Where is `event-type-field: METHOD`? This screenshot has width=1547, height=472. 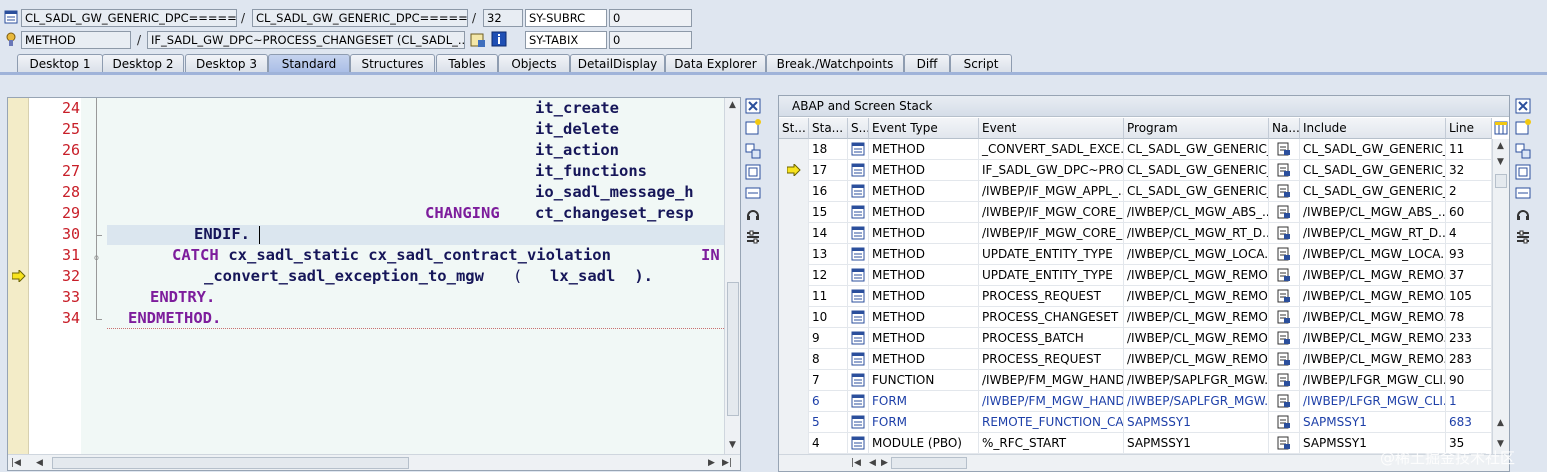 event-type-field: METHOD is located at coordinates (76, 40).